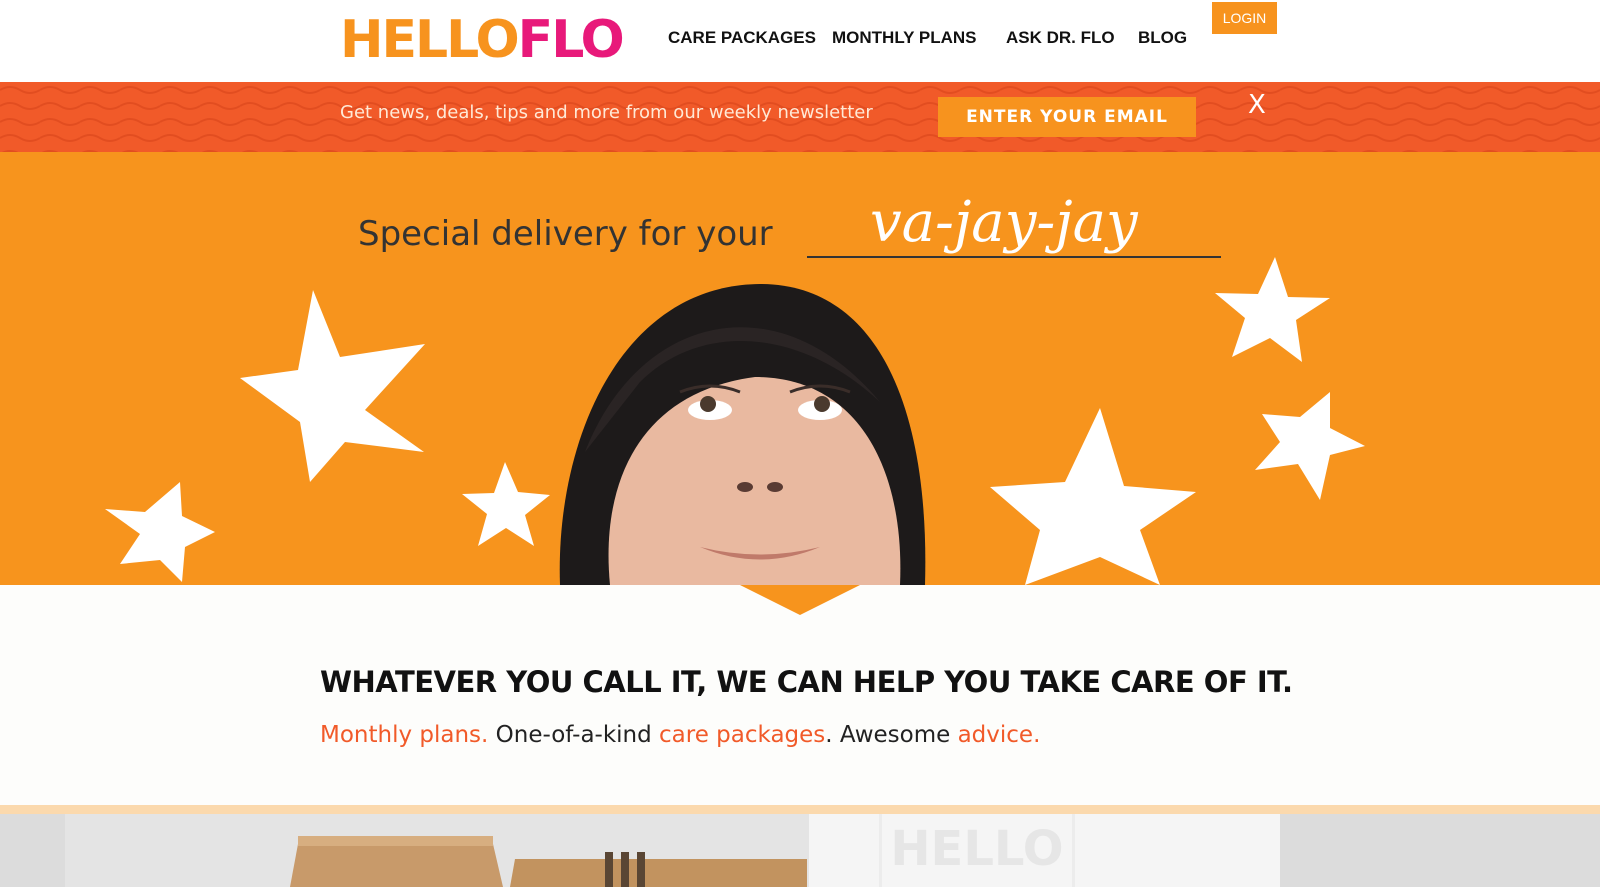  Describe the element at coordinates (742, 735) in the screenshot. I see `care-packages-link: care packages` at that location.